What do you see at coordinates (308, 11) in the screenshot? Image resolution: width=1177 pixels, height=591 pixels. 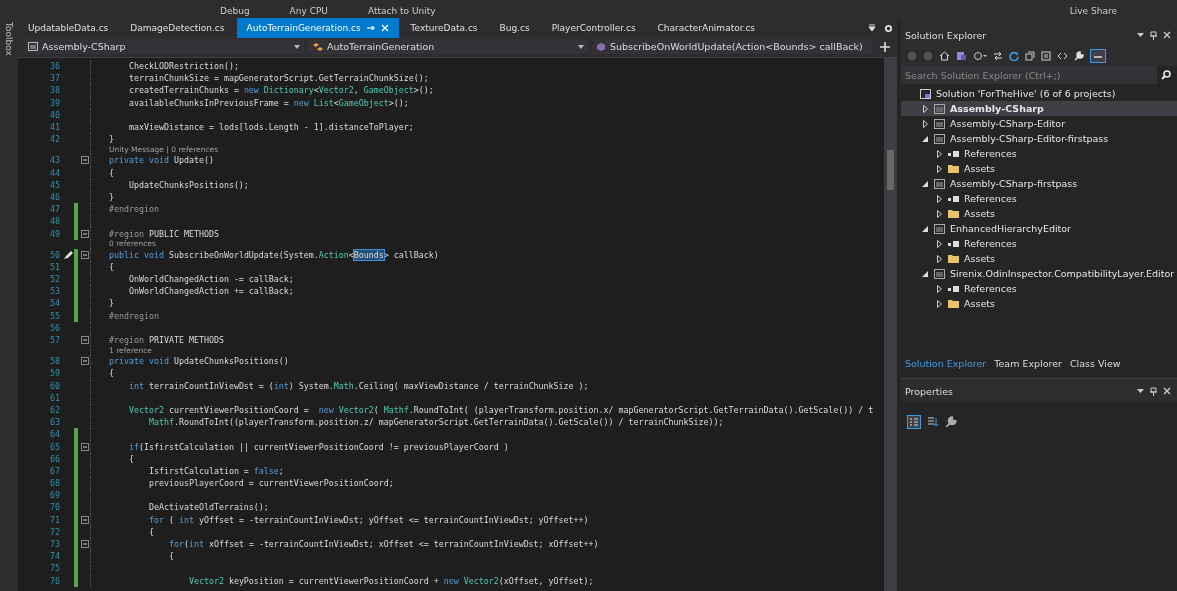 I see `toolbar-dropdown: Any CPU` at bounding box center [308, 11].